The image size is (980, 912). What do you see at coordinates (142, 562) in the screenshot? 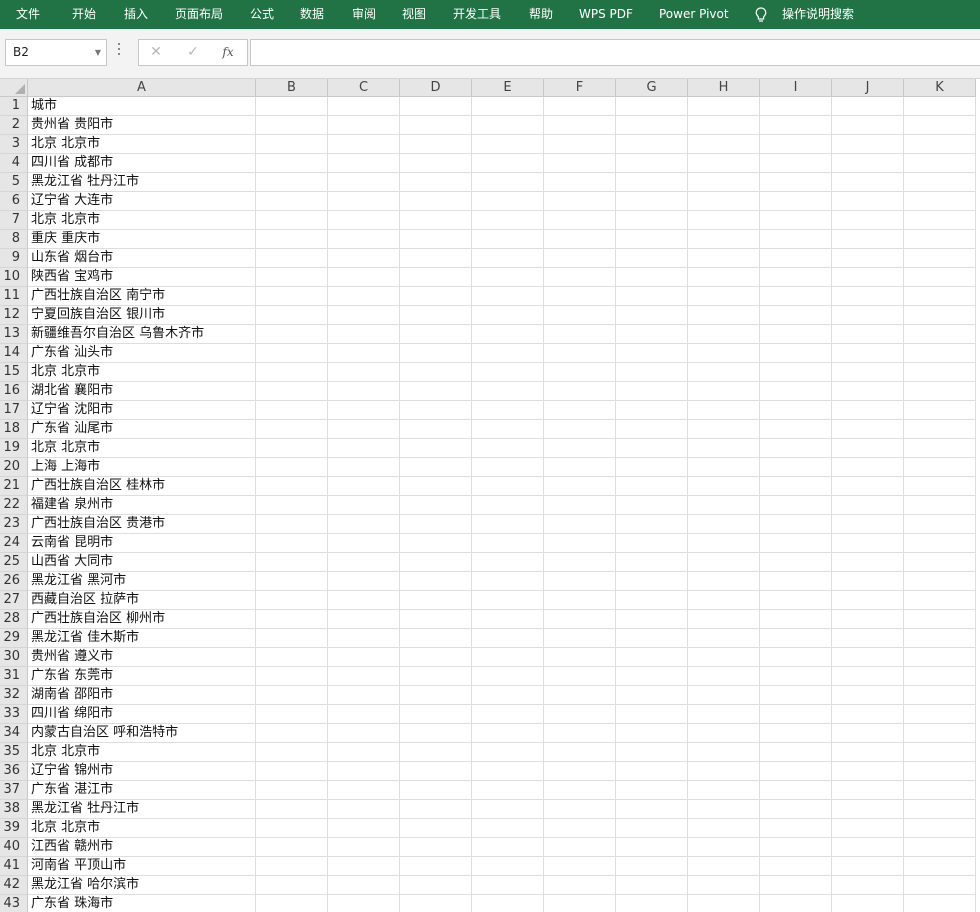
I see `city-cell: 山西省 大同市` at bounding box center [142, 562].